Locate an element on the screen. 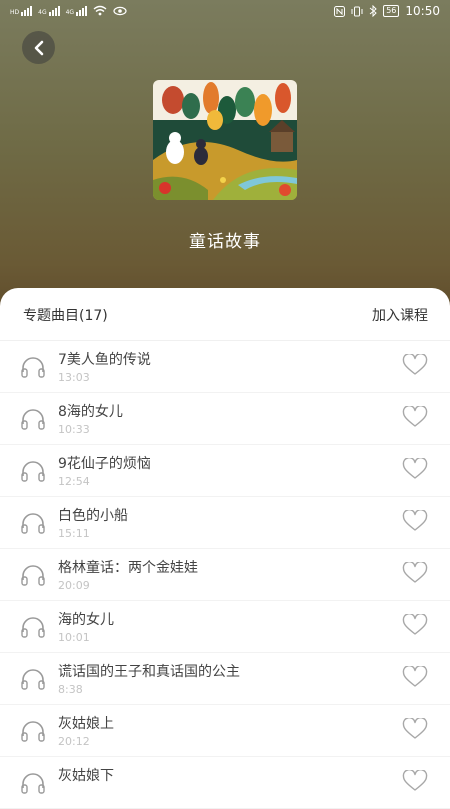 This screenshot has height=809, width=450. track-duration: 20:09 is located at coordinates (74, 585).